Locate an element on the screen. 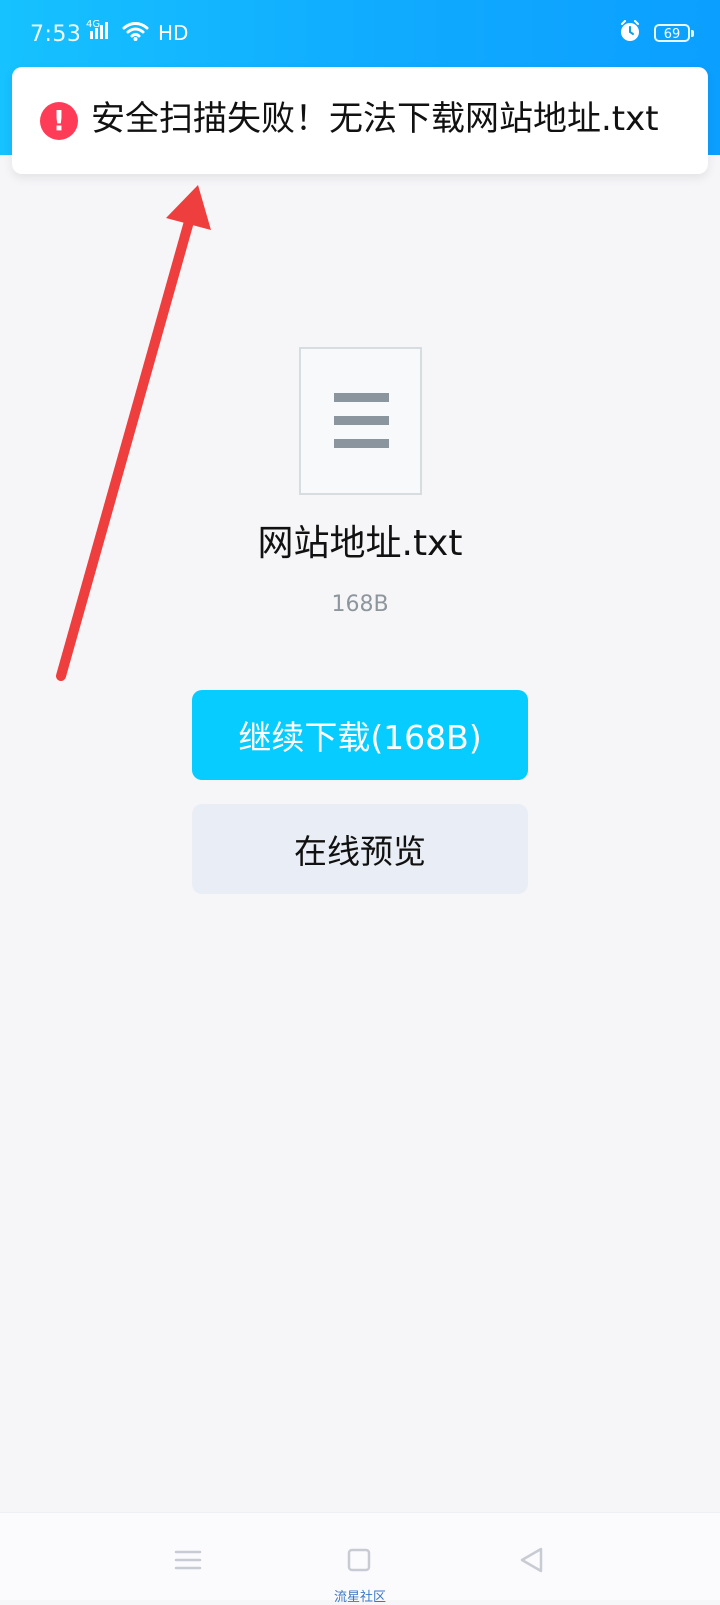  online-preview-button: 在线预览 is located at coordinates (360, 849).